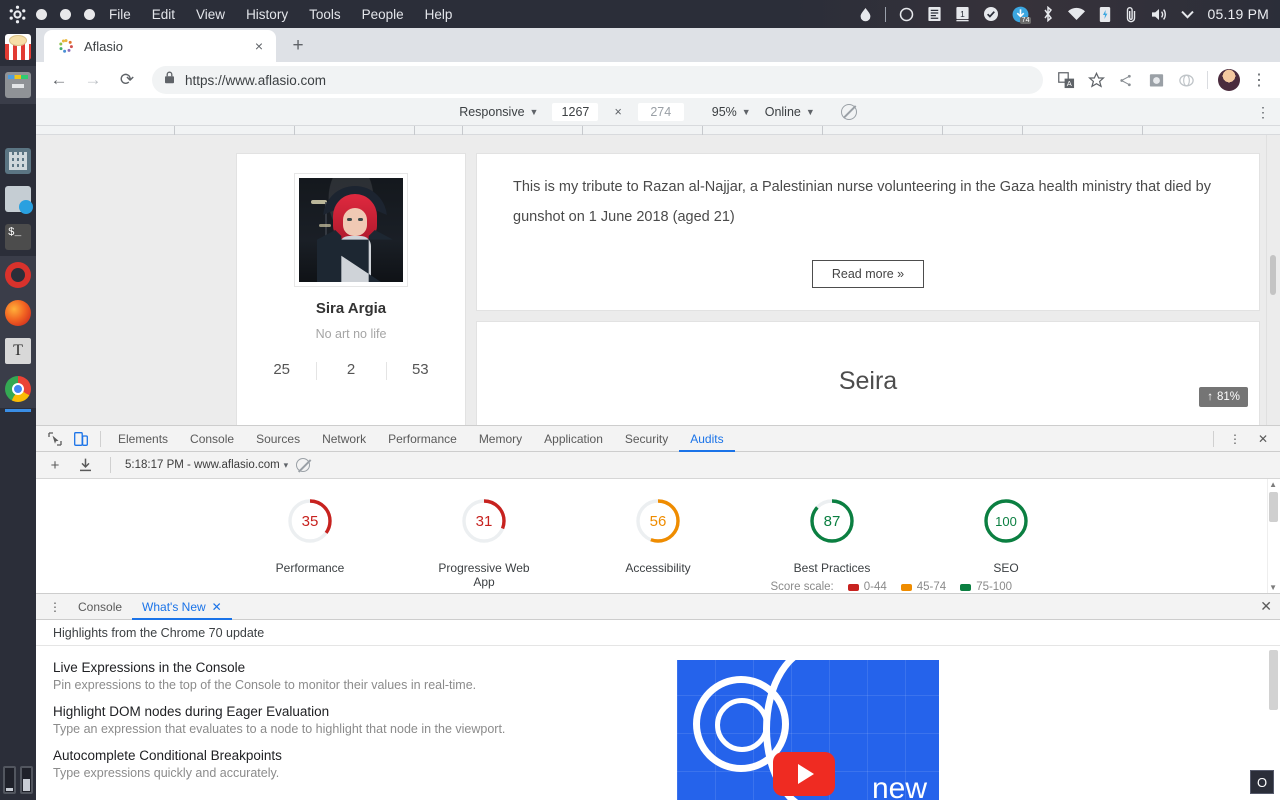 This screenshot has height=800, width=1280. What do you see at coordinates (934, 14) in the screenshot?
I see `notes-icon` at bounding box center [934, 14].